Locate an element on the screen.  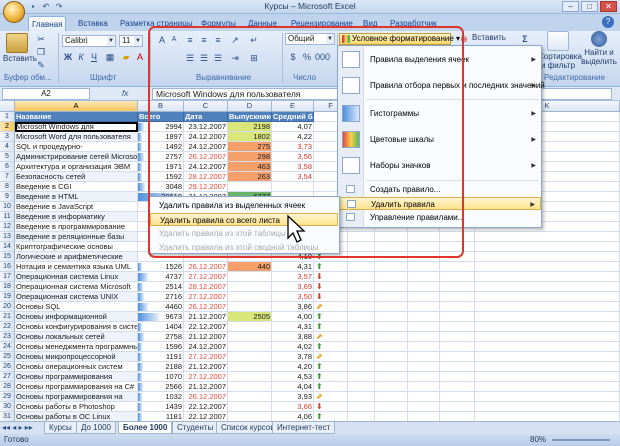
table-cell: 4,00 is located at coordinates (293, 317).